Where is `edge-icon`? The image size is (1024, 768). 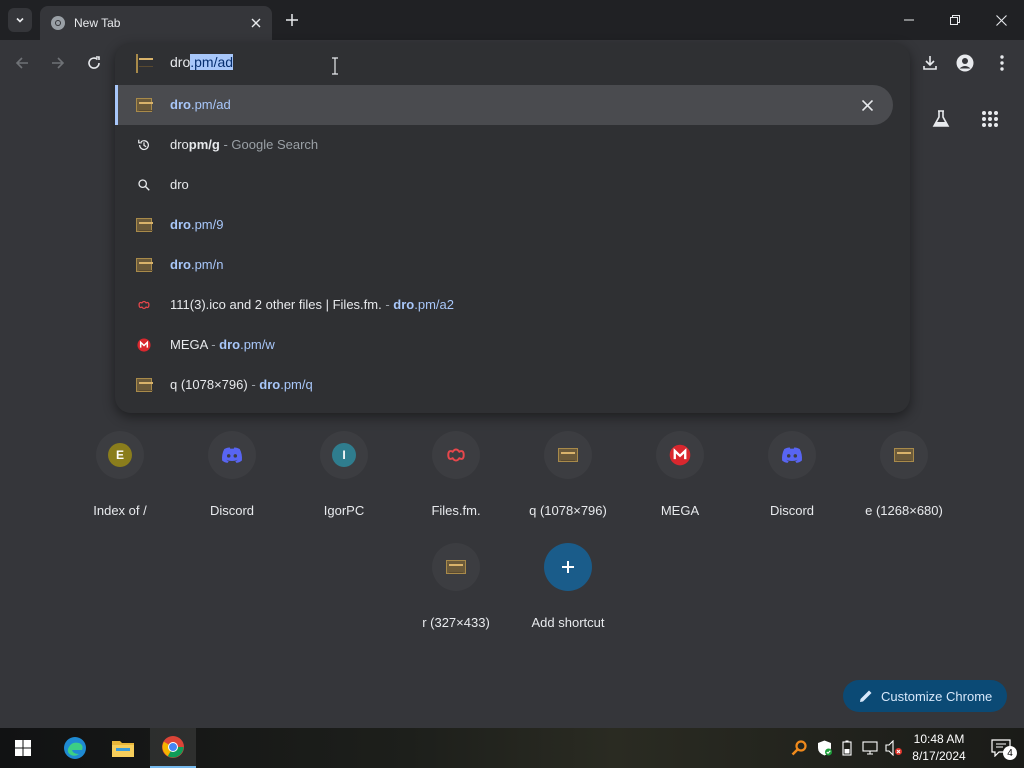 edge-icon is located at coordinates (75, 748).